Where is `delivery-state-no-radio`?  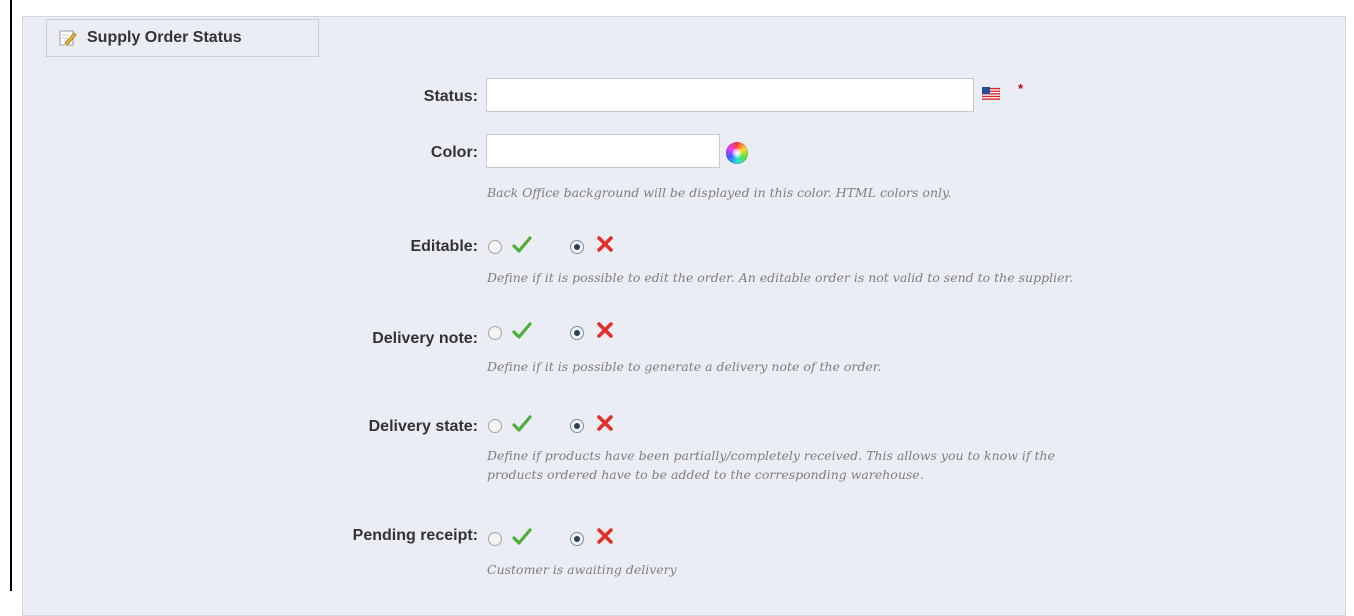
delivery-state-no-radio is located at coordinates (577, 426).